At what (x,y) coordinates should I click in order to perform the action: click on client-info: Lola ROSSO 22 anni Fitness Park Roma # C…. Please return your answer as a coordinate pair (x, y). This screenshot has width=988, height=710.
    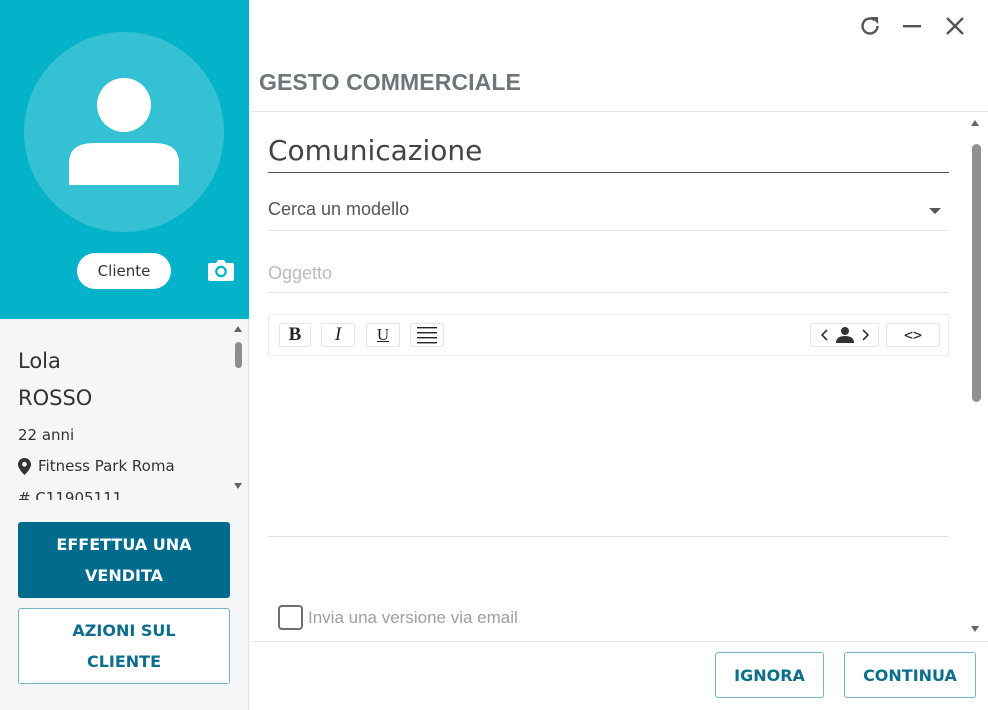
    Looking at the image, I should click on (115, 409).